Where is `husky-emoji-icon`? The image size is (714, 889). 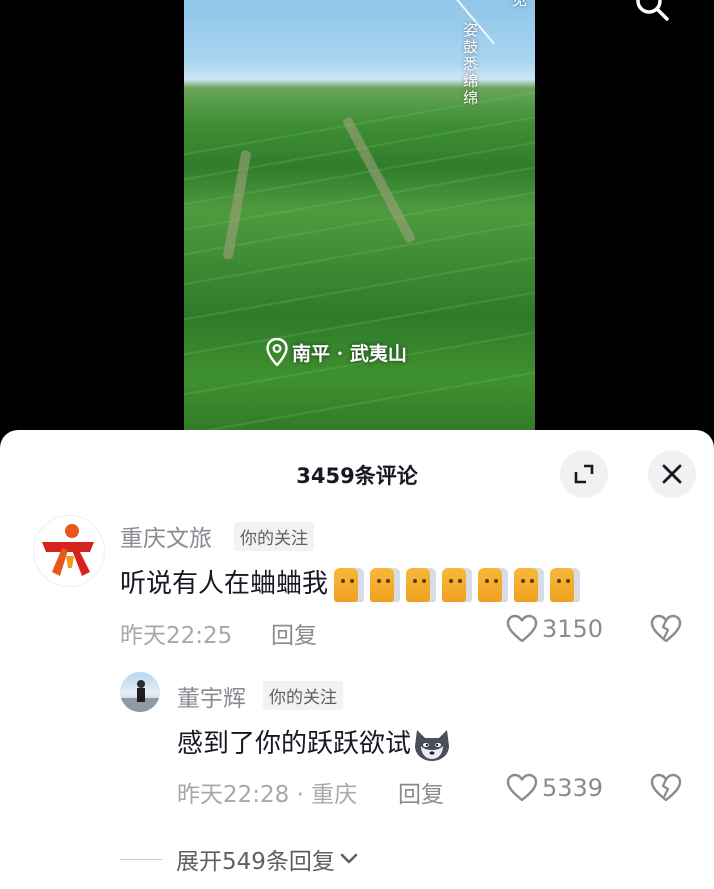
husky-emoji-icon is located at coordinates (432, 745).